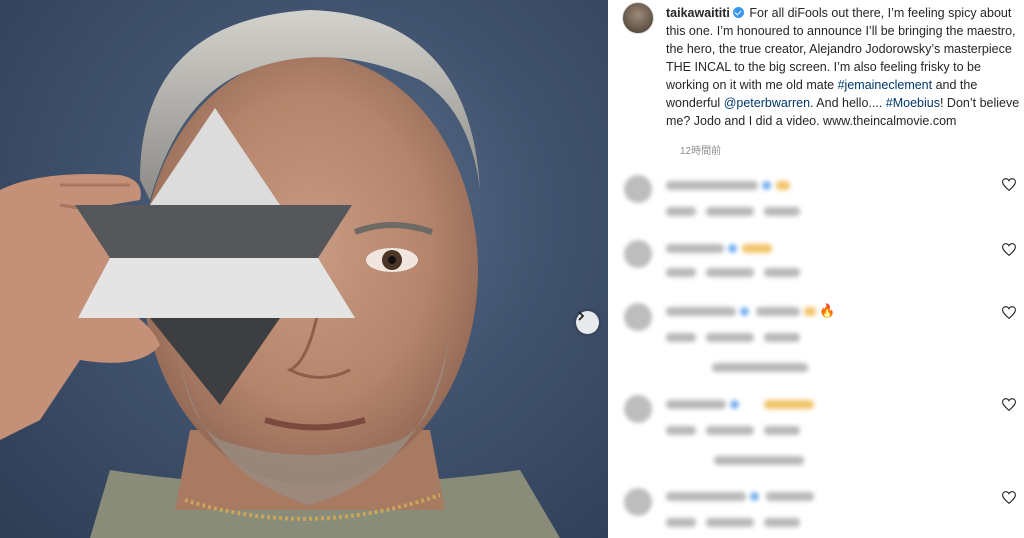  I want to click on comment-item: 🔥, so click(822, 339).